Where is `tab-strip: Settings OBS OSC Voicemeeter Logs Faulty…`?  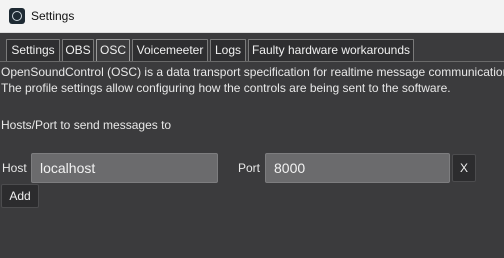
tab-strip: Settings OBS OSC Voicemeeter Logs Faulty… is located at coordinates (252, 47).